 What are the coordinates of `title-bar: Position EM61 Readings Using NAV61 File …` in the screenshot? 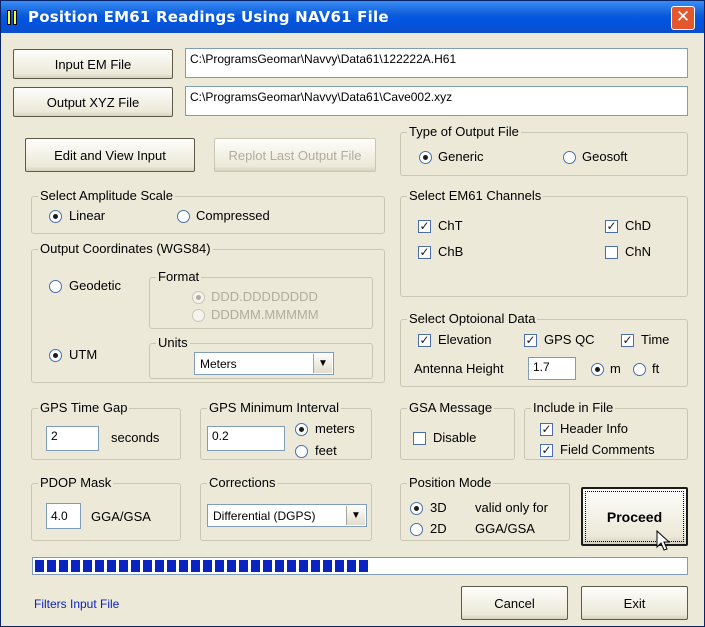 It's located at (352, 17).